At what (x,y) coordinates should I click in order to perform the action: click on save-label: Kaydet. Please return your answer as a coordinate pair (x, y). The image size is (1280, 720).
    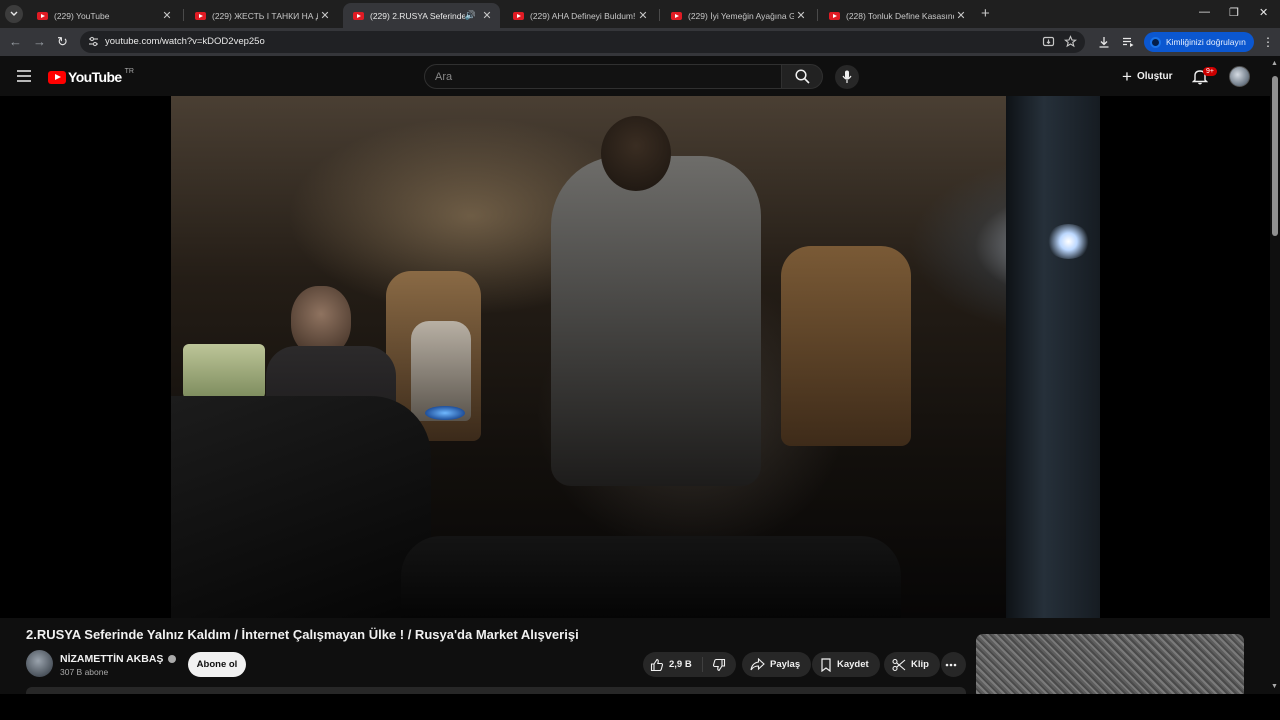
    Looking at the image, I should click on (853, 664).